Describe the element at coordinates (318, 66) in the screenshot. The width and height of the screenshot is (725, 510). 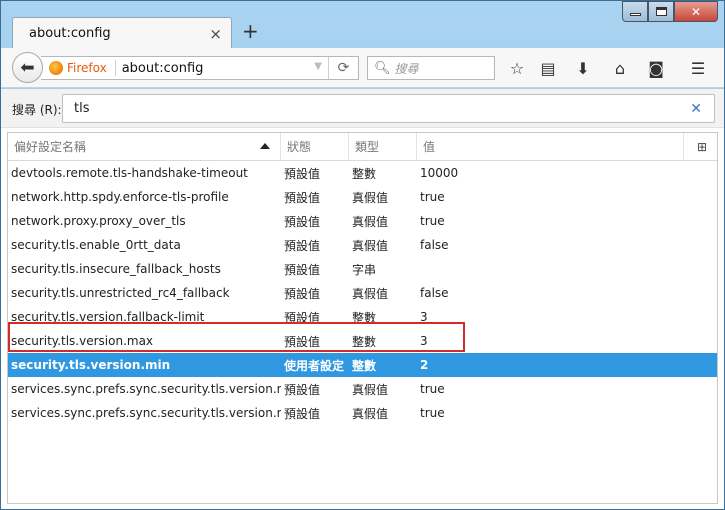
I see `url-dropdown-icon: ▼` at that location.